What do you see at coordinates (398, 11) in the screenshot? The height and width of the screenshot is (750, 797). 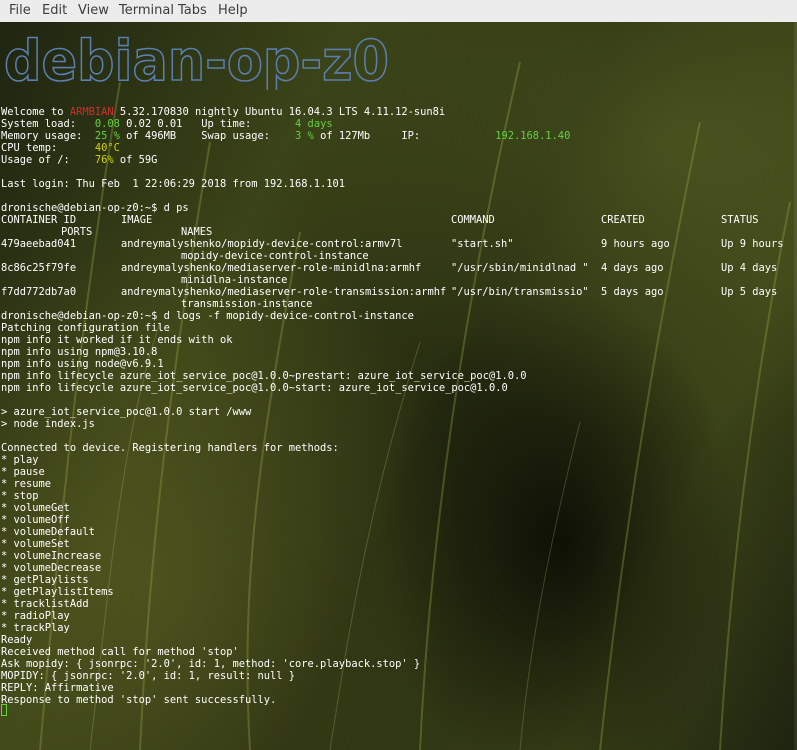 I see `menu-bar: File Edit View Terminal Tabs Help` at bounding box center [398, 11].